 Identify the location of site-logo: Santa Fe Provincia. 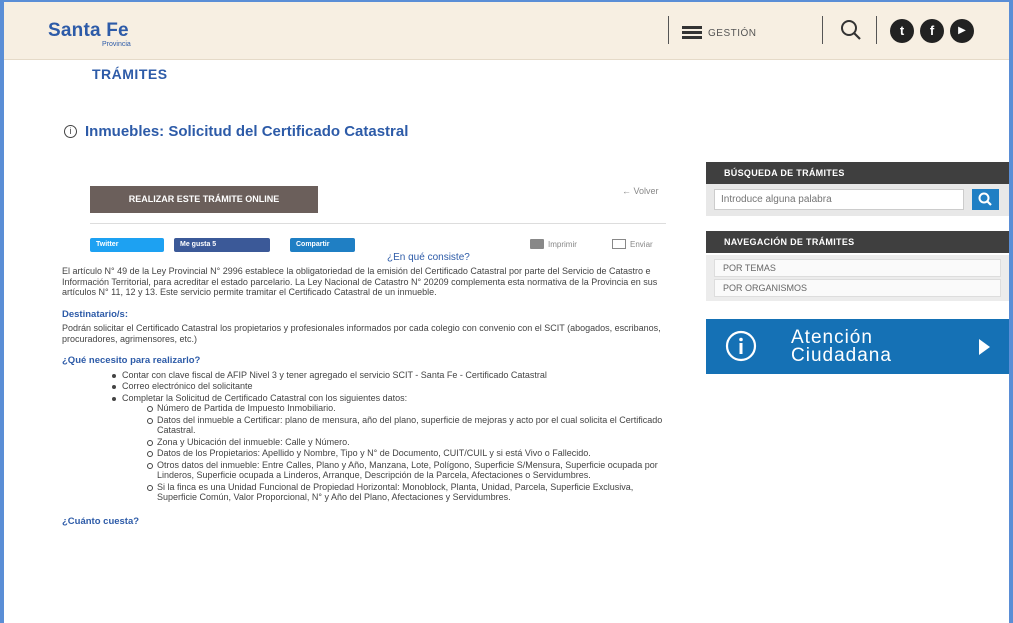
(89, 34).